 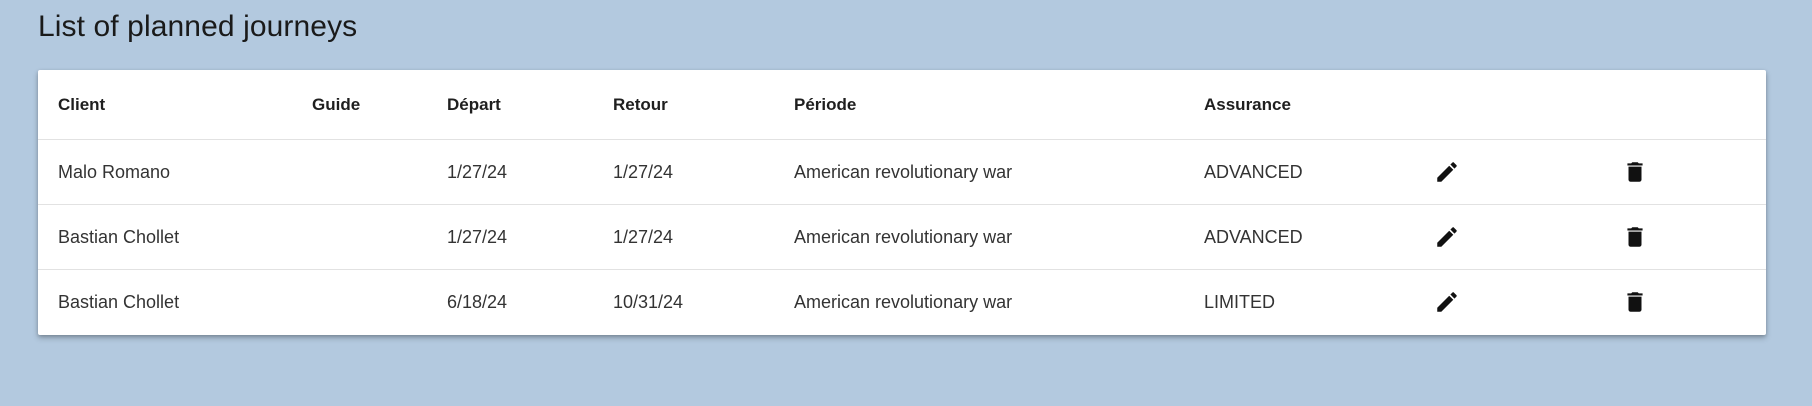 What do you see at coordinates (477, 301) in the screenshot?
I see `cell-depart: 6/18/24` at bounding box center [477, 301].